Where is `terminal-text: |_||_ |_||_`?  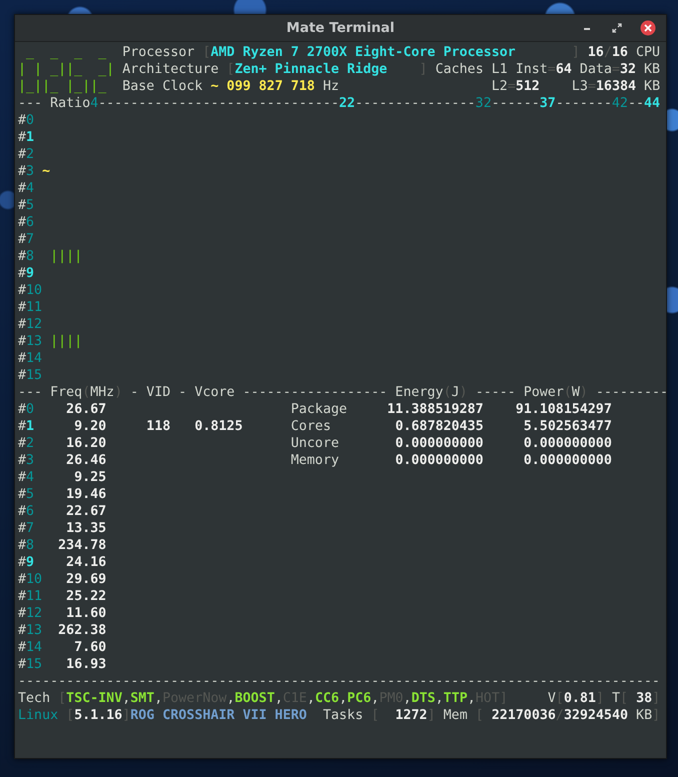 terminal-text: |_||_ |_||_ is located at coordinates (62, 86).